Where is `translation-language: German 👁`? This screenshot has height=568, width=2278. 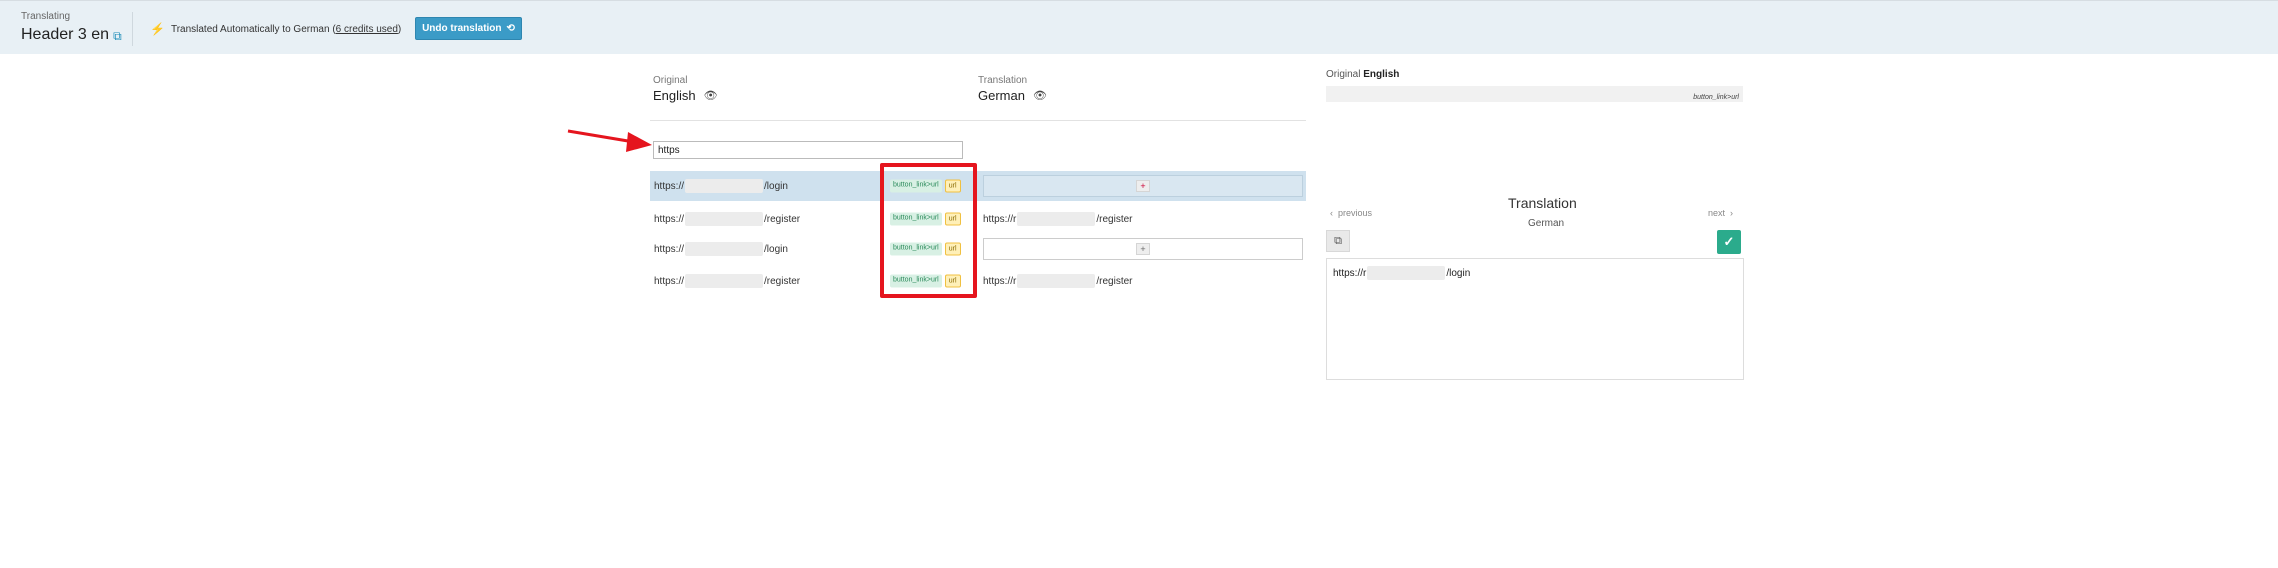
translation-language: German 👁 is located at coordinates (1012, 95).